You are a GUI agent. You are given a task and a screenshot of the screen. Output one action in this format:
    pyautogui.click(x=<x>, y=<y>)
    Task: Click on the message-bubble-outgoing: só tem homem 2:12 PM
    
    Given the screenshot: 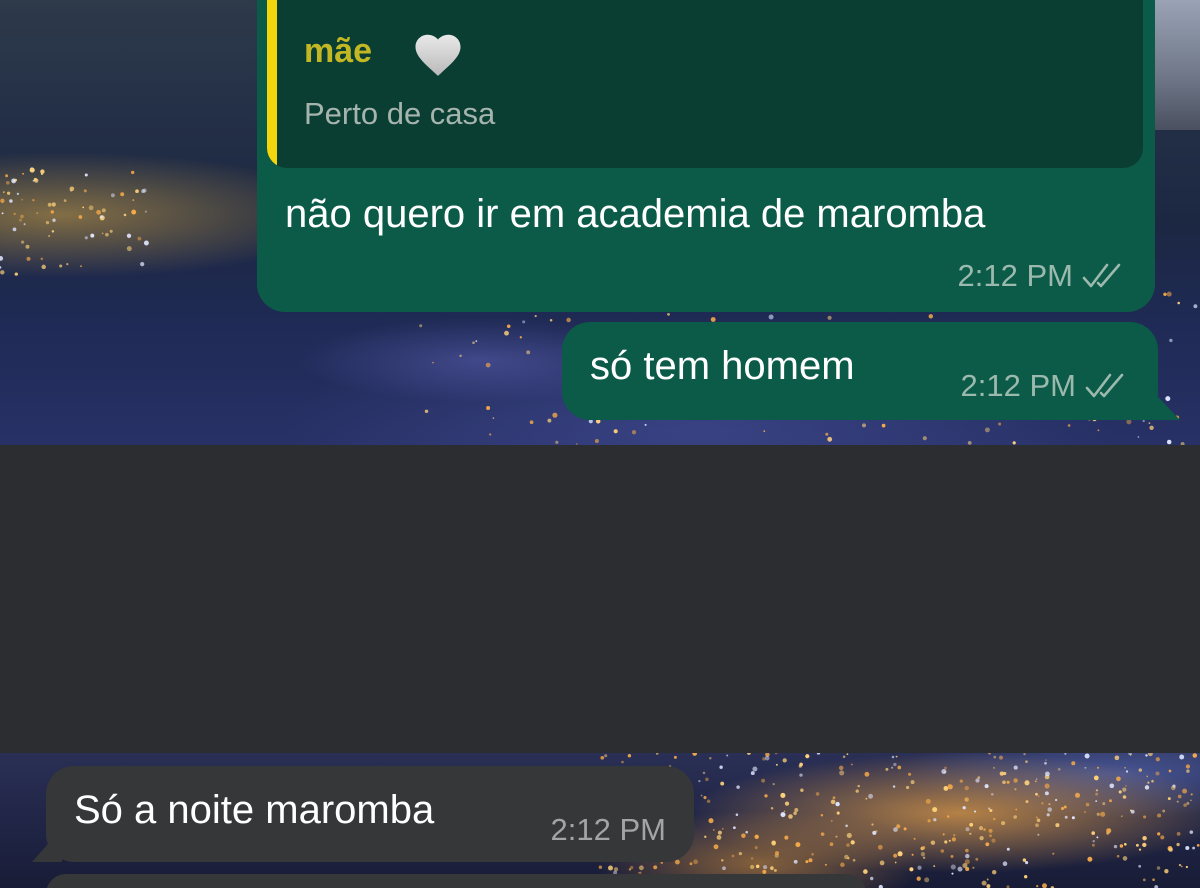 What is the action you would take?
    pyautogui.click(x=871, y=371)
    